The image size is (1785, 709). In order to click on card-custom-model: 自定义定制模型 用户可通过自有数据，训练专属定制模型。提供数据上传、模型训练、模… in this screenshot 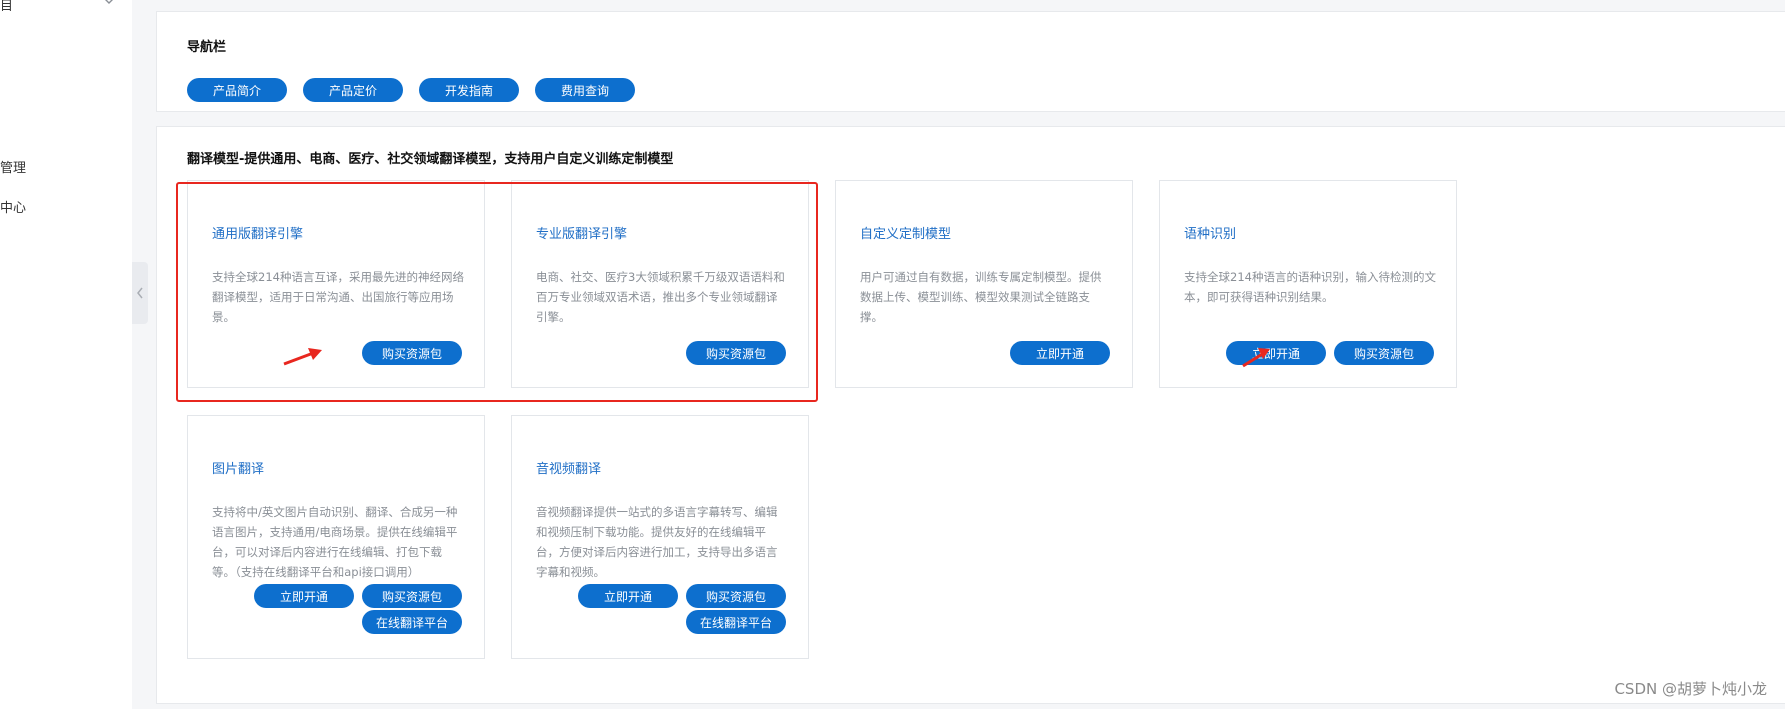, I will do `click(984, 284)`.